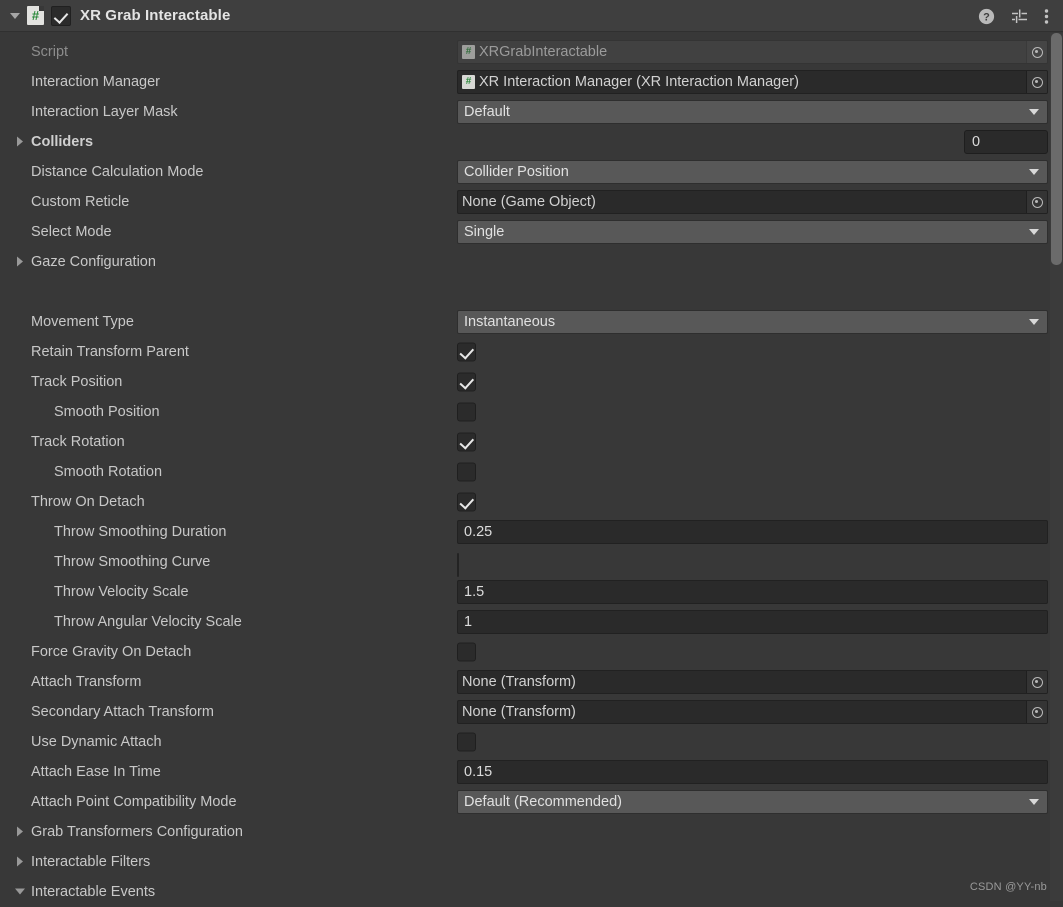 The image size is (1063, 907). I want to click on dropdown-field: Default (Recommended), so click(752, 802).